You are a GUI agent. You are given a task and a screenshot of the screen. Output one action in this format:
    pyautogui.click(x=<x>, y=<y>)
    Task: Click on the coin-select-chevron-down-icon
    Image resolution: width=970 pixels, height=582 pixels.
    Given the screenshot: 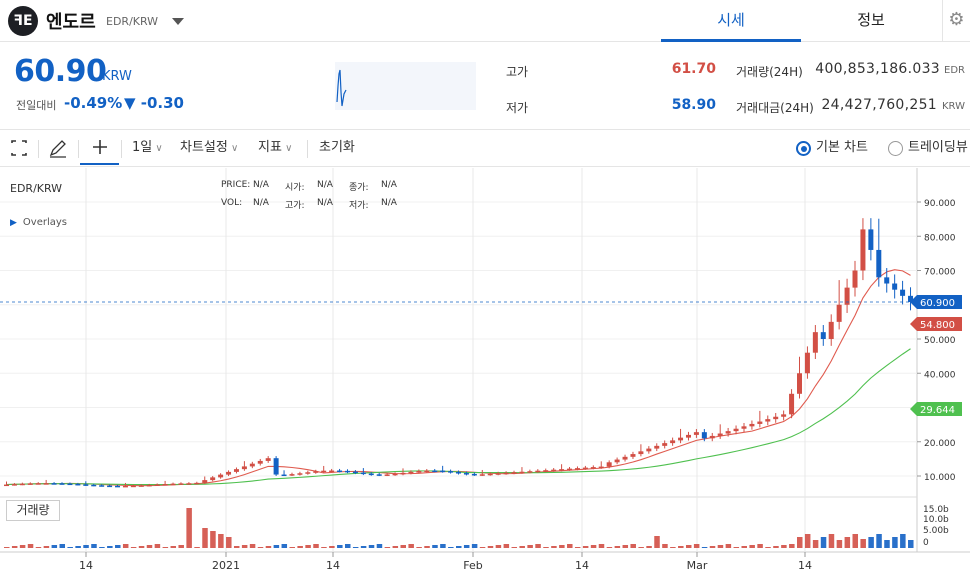 What is the action you would take?
    pyautogui.click(x=178, y=21)
    